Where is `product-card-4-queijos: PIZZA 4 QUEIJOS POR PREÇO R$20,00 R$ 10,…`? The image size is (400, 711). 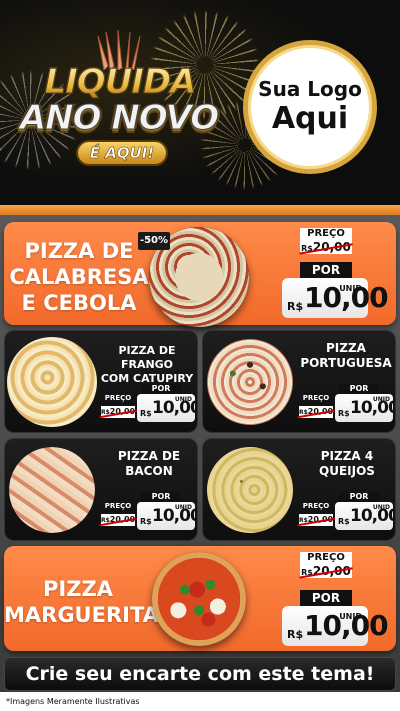
product-card-4-queijos: PIZZA 4 QUEIJOS POR PREÇO R$20,00 R$ 10,… is located at coordinates (299, 489).